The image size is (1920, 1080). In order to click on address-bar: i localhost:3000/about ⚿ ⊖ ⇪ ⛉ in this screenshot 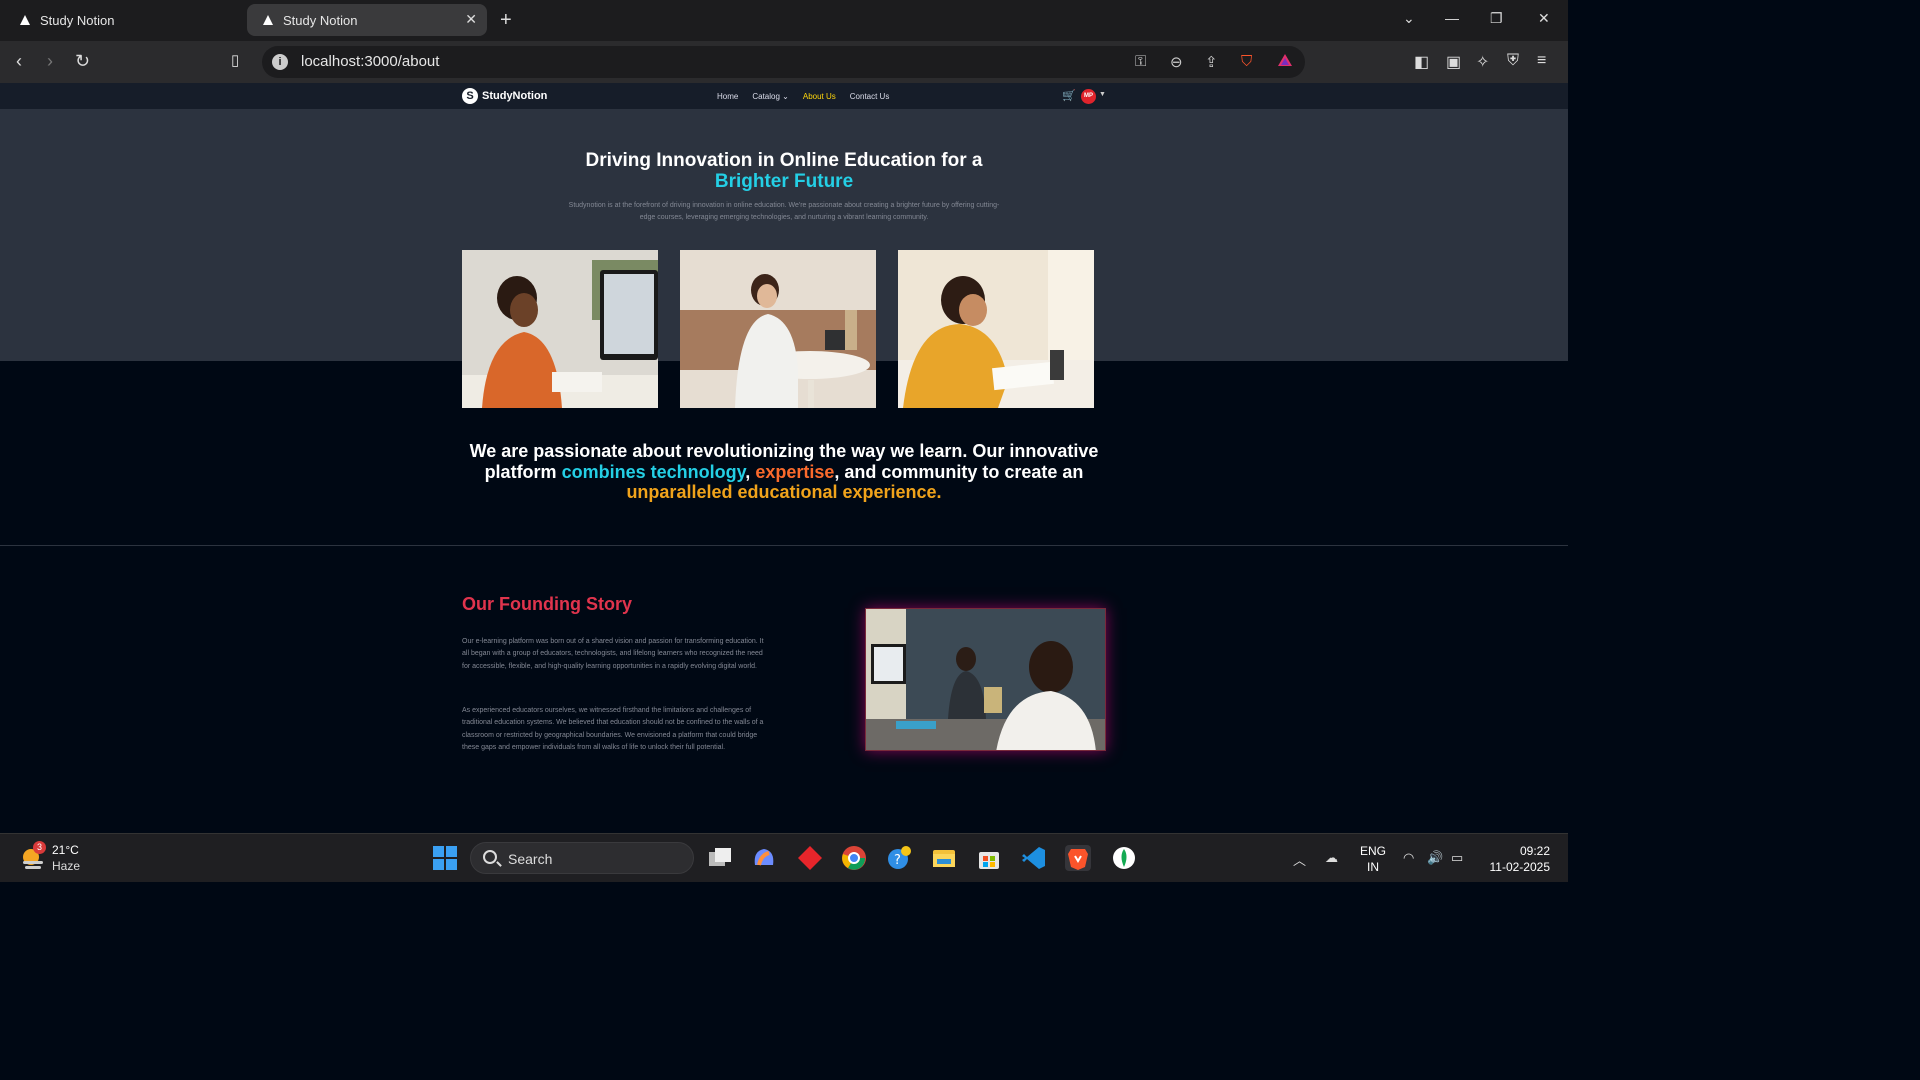, I will do `click(783, 62)`.